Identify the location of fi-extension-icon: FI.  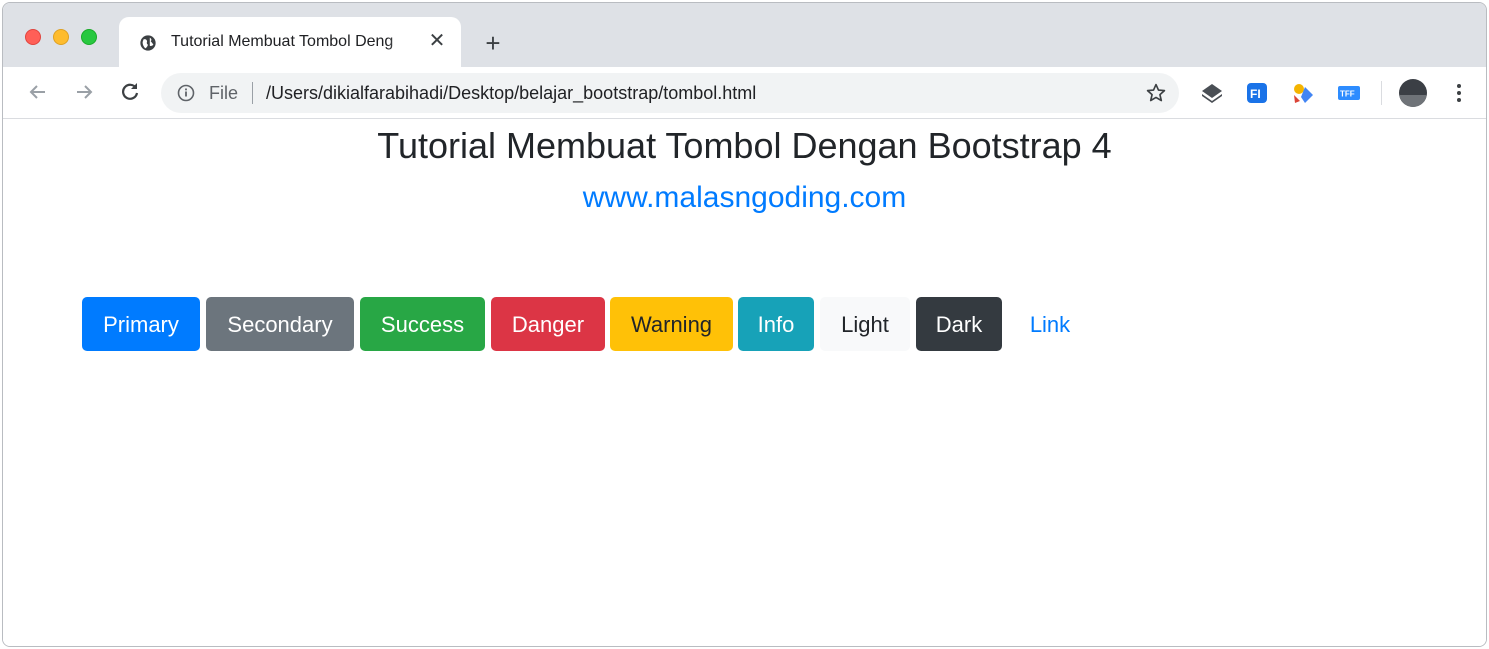
(1257, 93).